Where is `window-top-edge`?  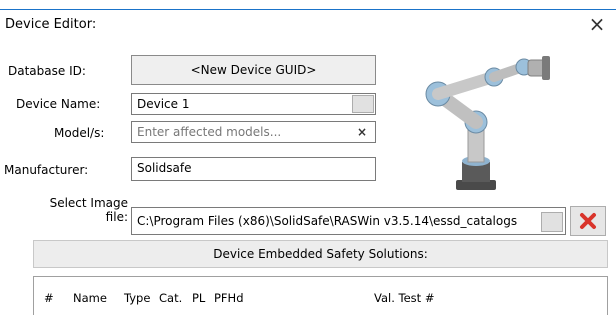
window-top-edge is located at coordinates (308, 5).